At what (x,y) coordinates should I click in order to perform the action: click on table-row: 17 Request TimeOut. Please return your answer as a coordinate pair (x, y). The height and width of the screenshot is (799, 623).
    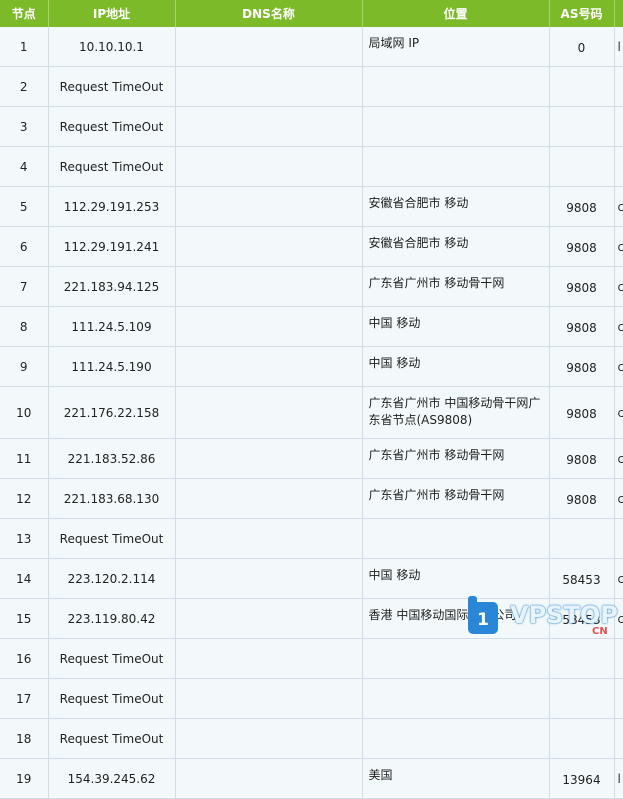
    Looking at the image, I should click on (311, 698).